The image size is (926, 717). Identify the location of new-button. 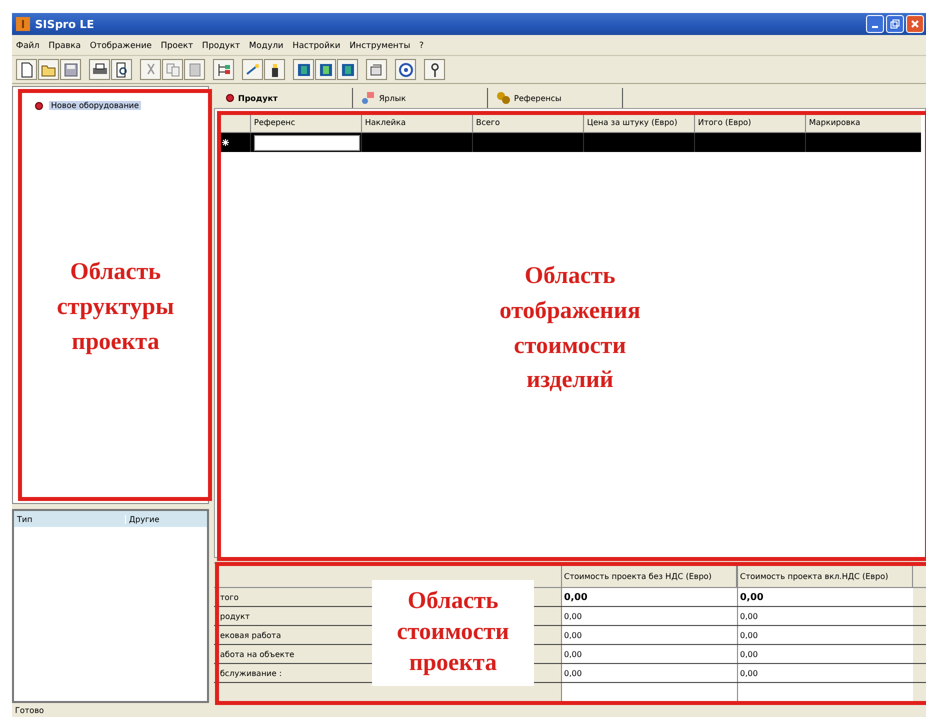
(26, 69).